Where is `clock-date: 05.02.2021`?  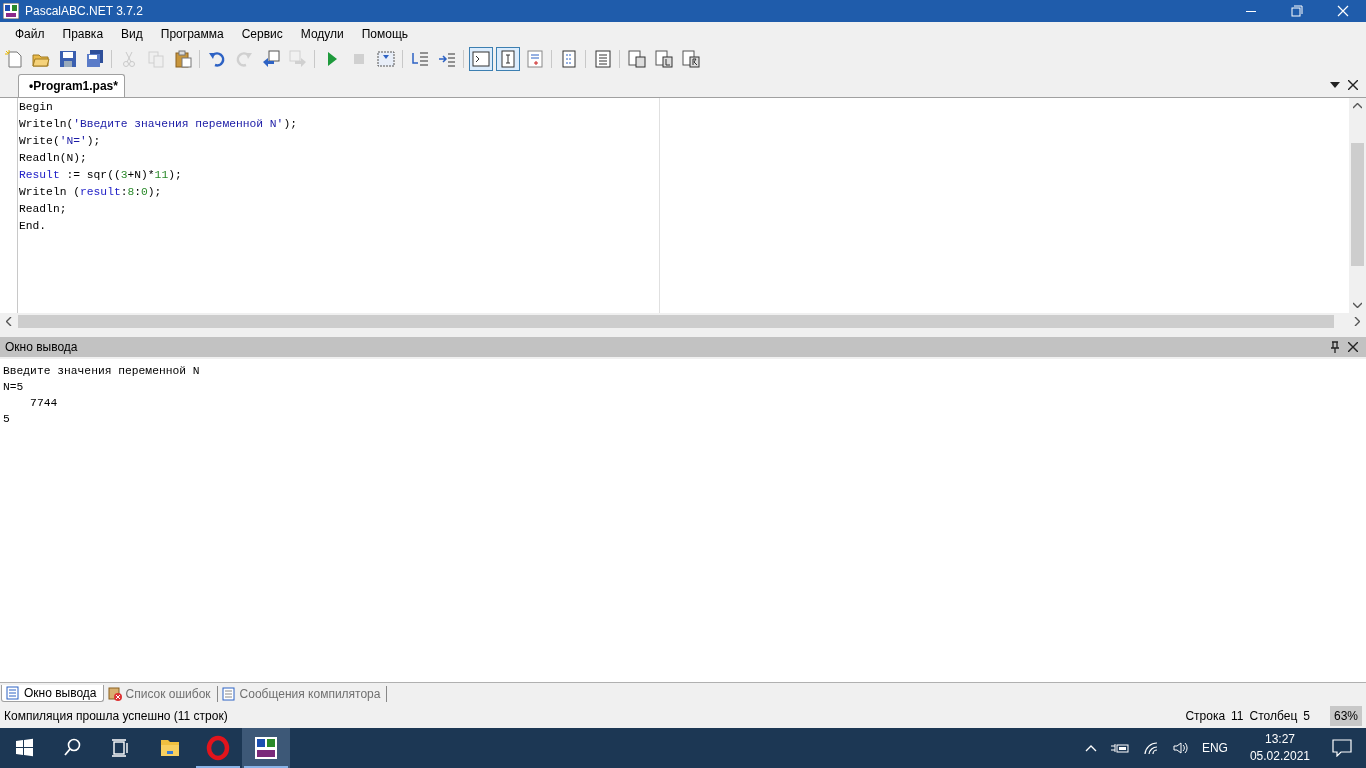 clock-date: 05.02.2021 is located at coordinates (1279, 756).